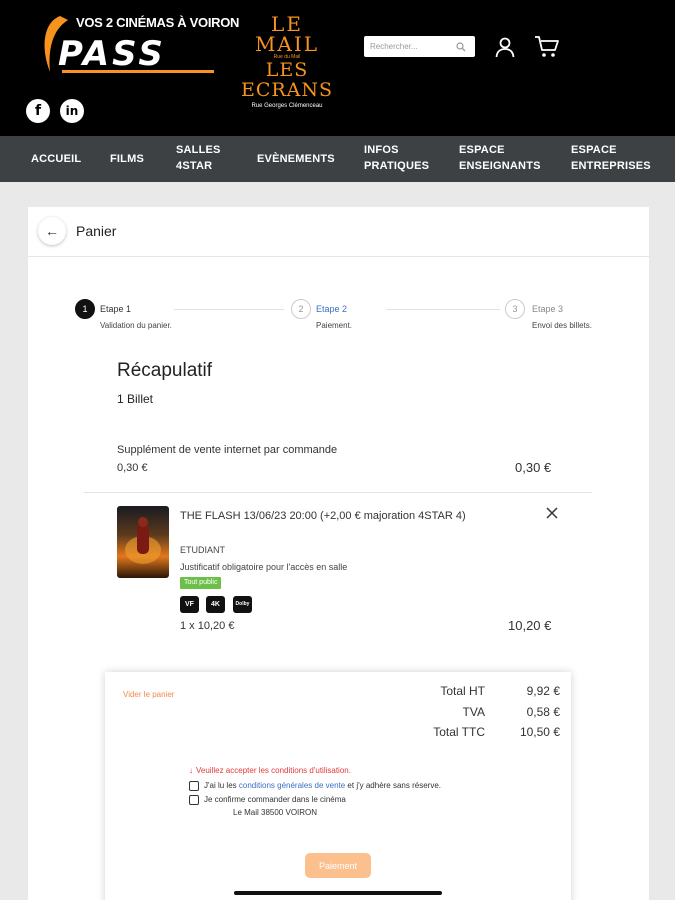 The image size is (675, 900). Describe the element at coordinates (56, 159) in the screenshot. I see `nav-accueil: ACCUEIL` at that location.